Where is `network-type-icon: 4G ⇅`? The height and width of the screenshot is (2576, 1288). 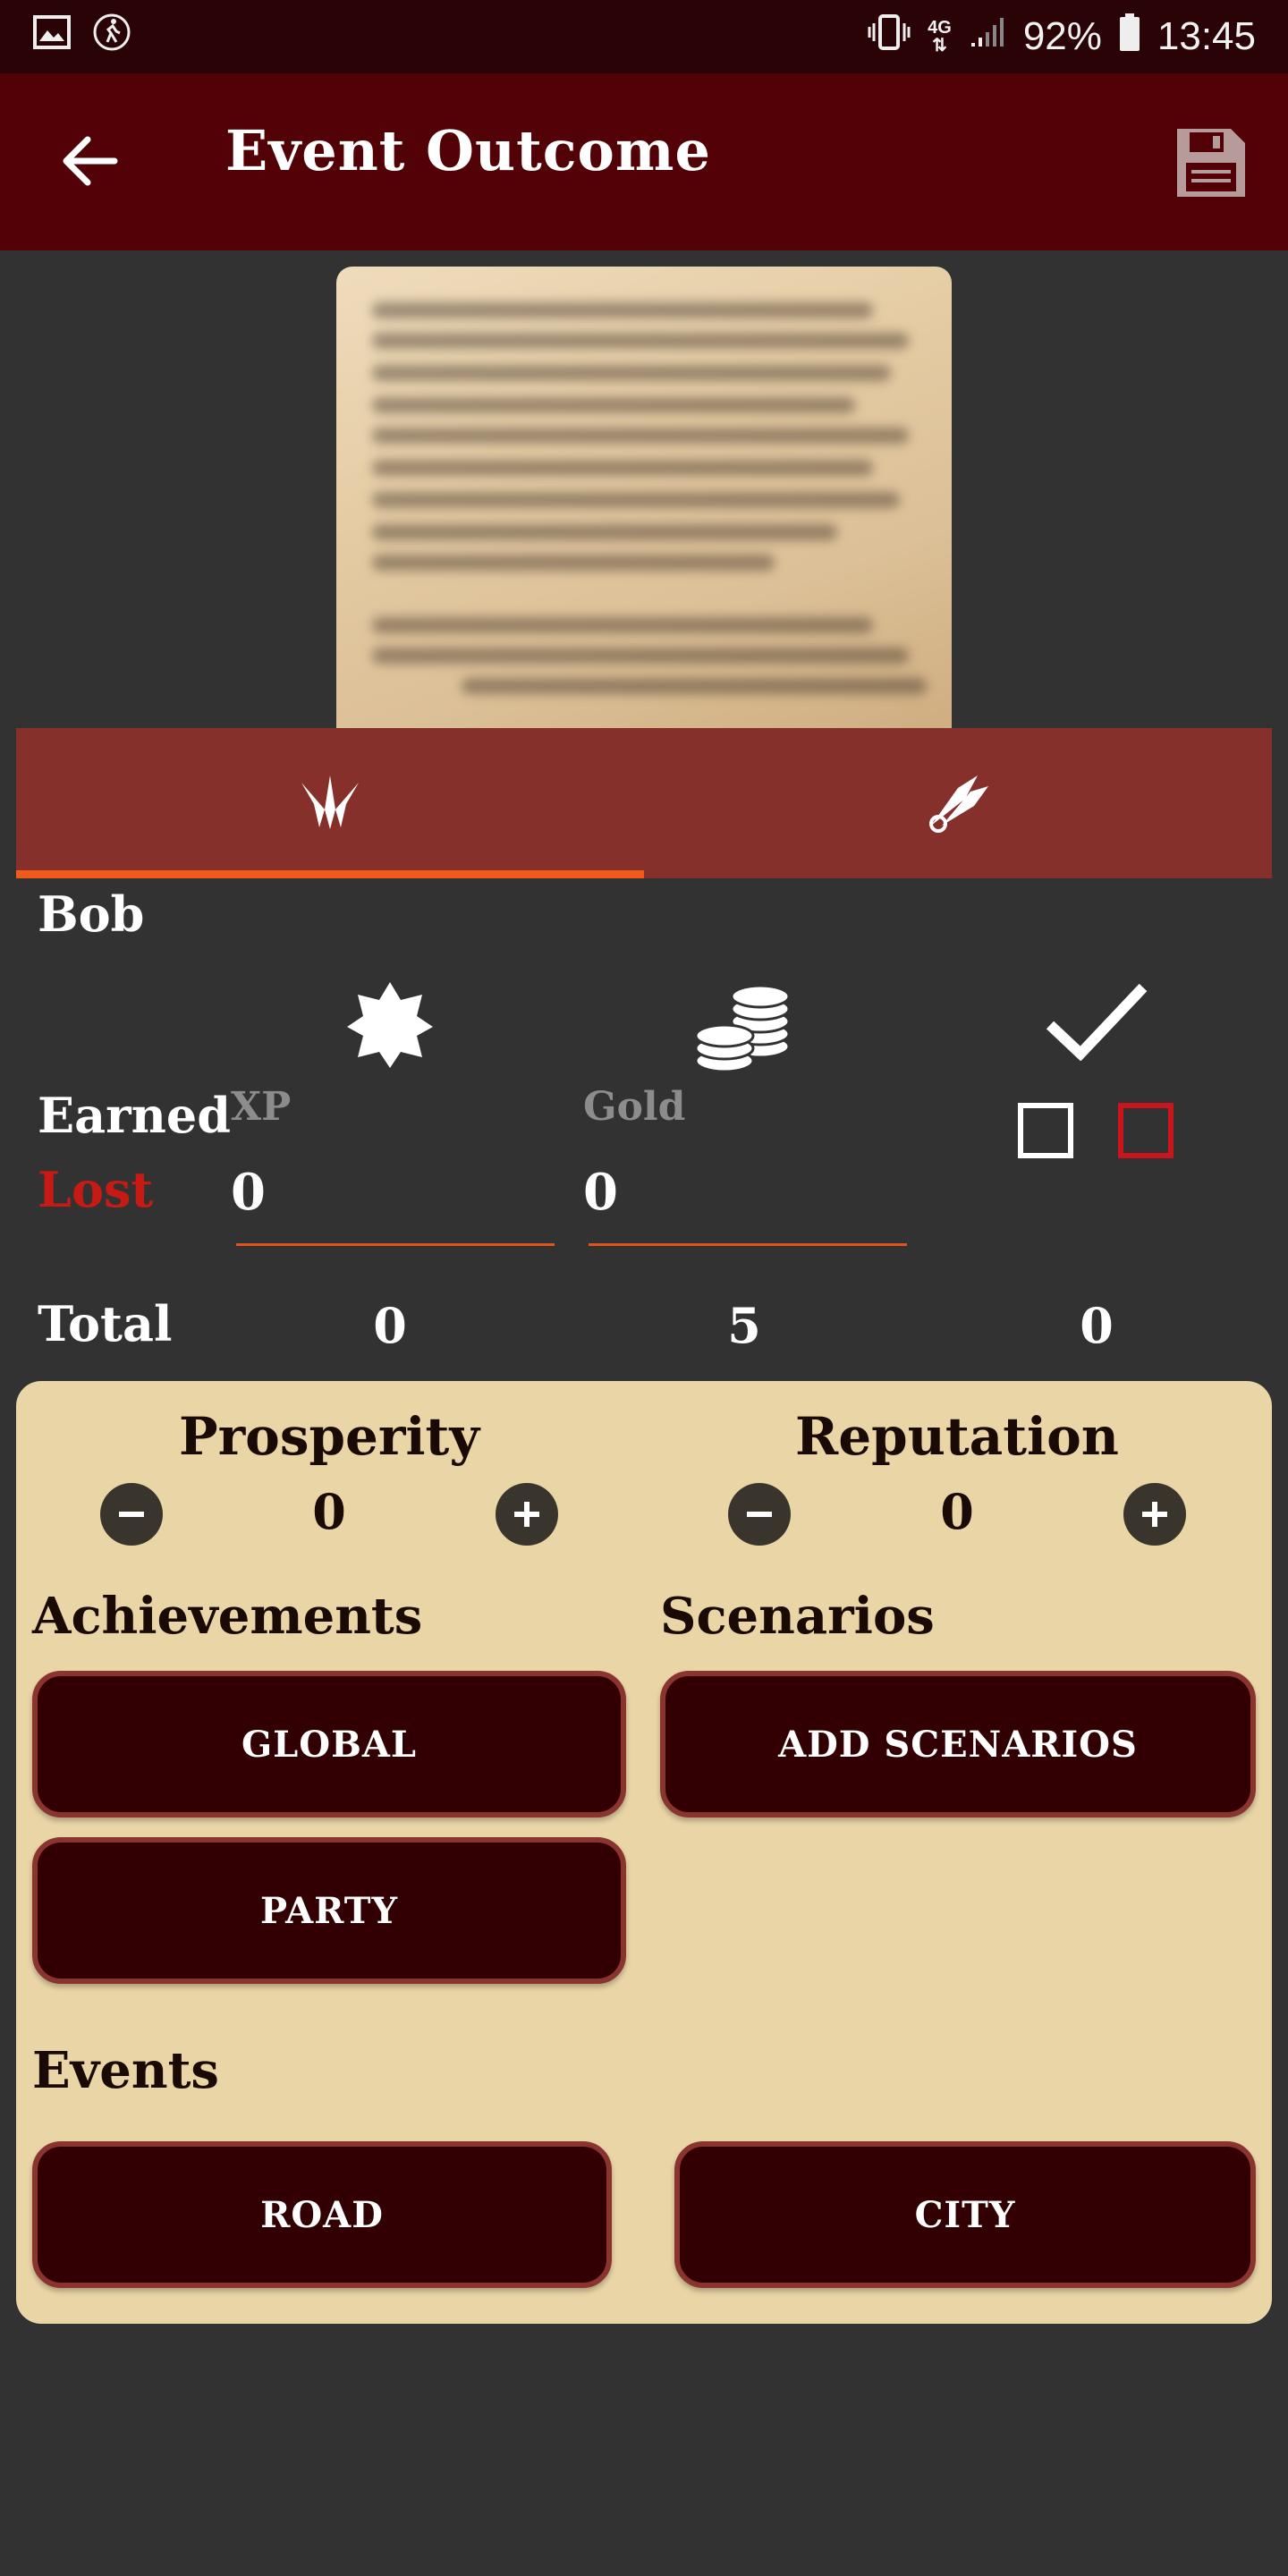
network-type-icon: 4G ⇅ is located at coordinates (940, 36).